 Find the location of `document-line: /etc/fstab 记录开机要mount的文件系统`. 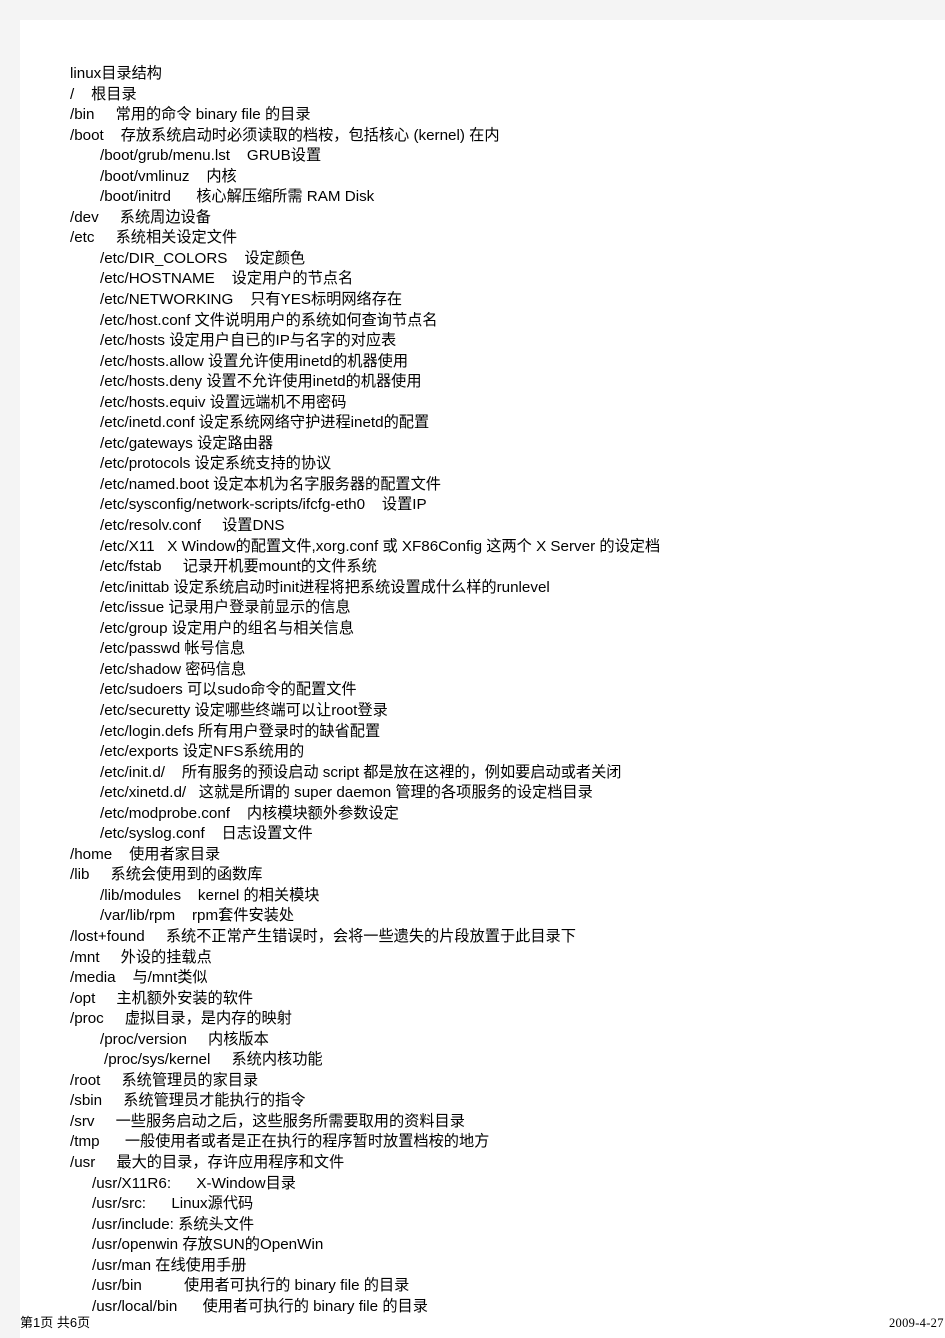

document-line: /etc/fstab 记录开机要mount的文件系统 is located at coordinates (238, 567).